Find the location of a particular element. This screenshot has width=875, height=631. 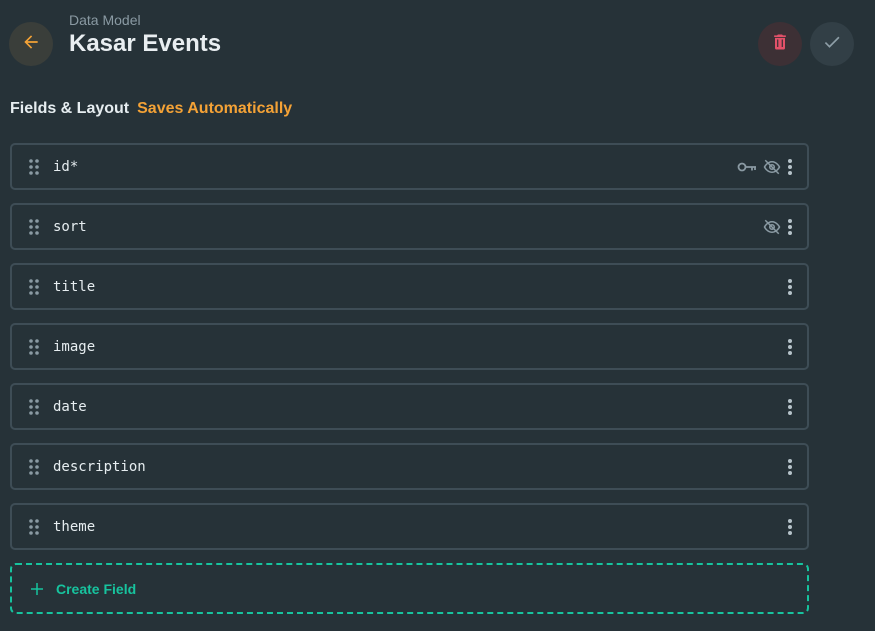

back-button is located at coordinates (31, 44).